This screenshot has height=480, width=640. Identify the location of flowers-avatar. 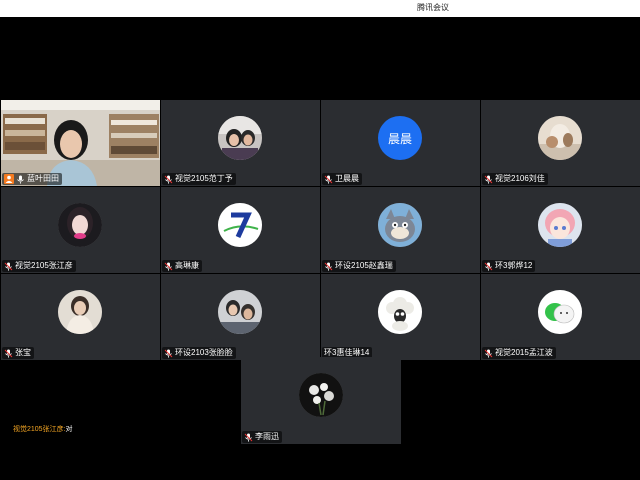
(321, 395).